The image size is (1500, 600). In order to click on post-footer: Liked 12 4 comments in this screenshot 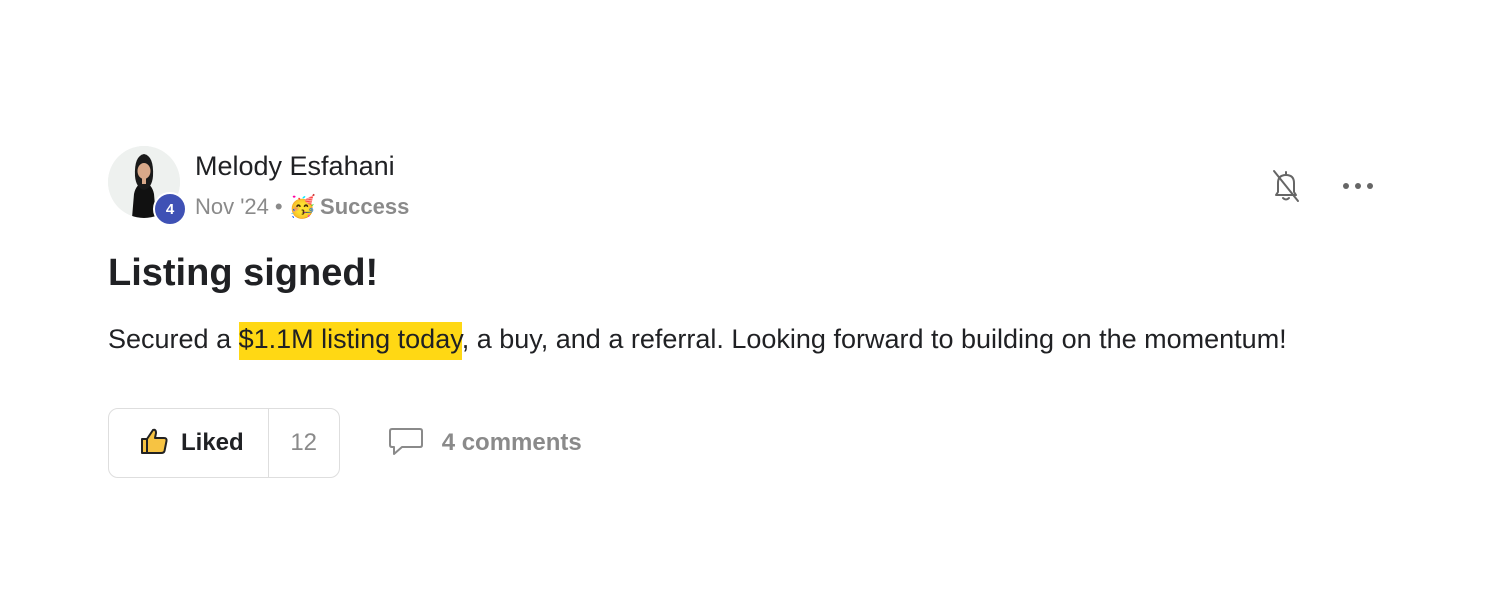, I will do `click(345, 443)`.